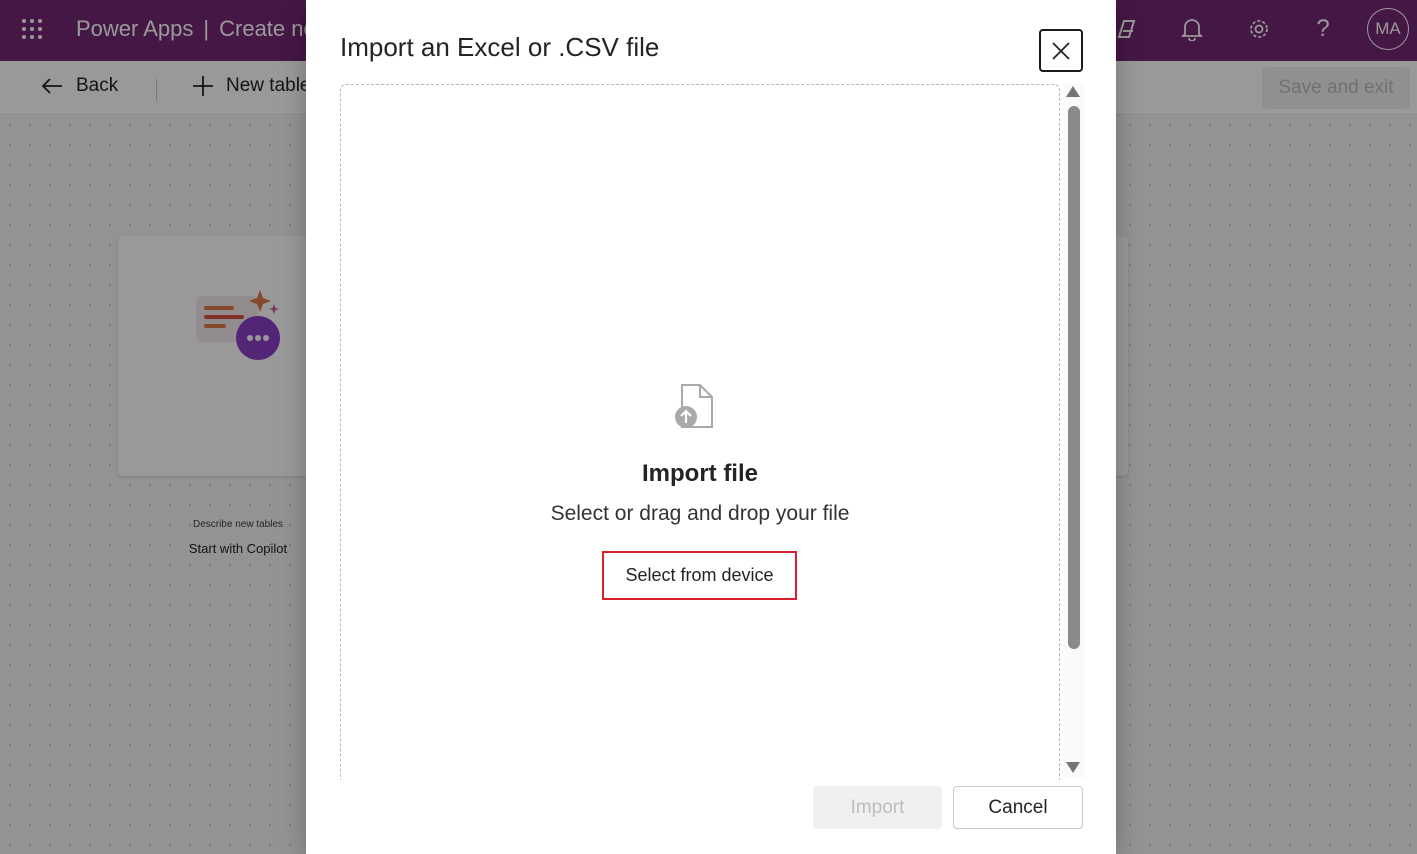 This screenshot has width=1417, height=854. What do you see at coordinates (1074, 377) in the screenshot?
I see `scrollbar-thumb` at bounding box center [1074, 377].